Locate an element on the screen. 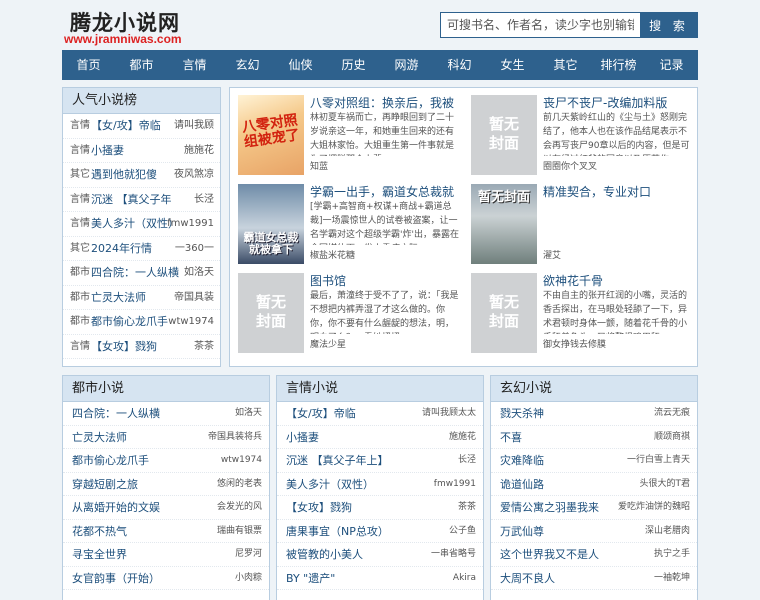 The height and width of the screenshot is (600, 760). book-link: 戮天杀神 is located at coordinates (522, 414).